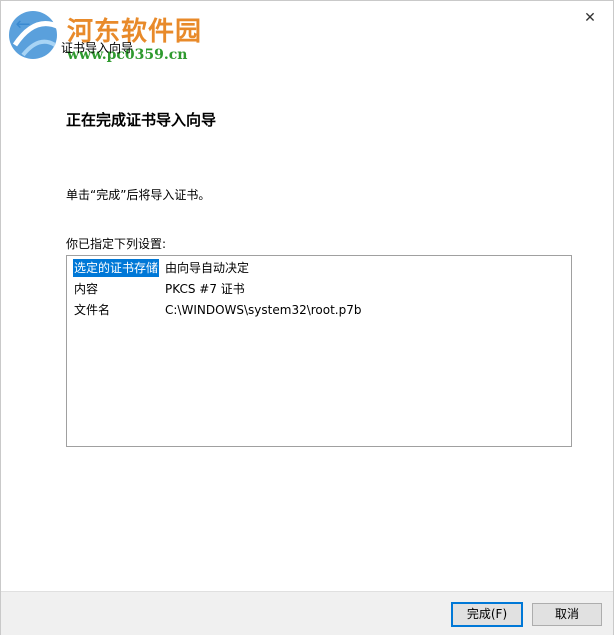  I want to click on settings-label: 你已指定下列设置:, so click(116, 244).